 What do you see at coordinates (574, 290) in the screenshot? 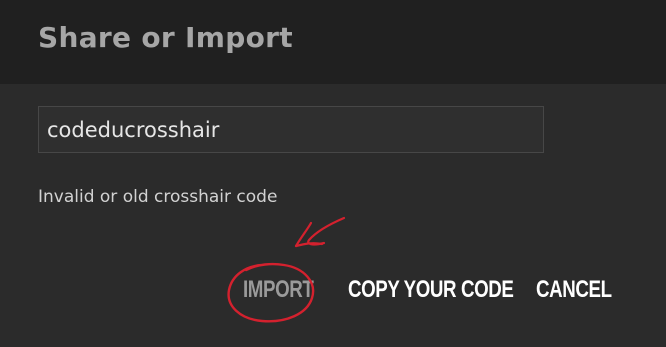
I see `cancel-button: CANCEL` at bounding box center [574, 290].